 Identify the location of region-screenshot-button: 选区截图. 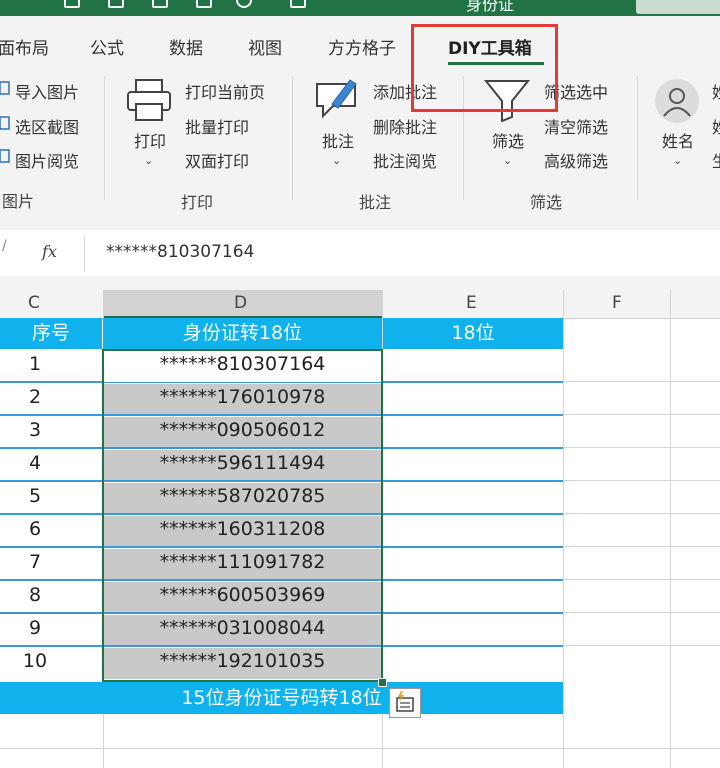
(47, 126).